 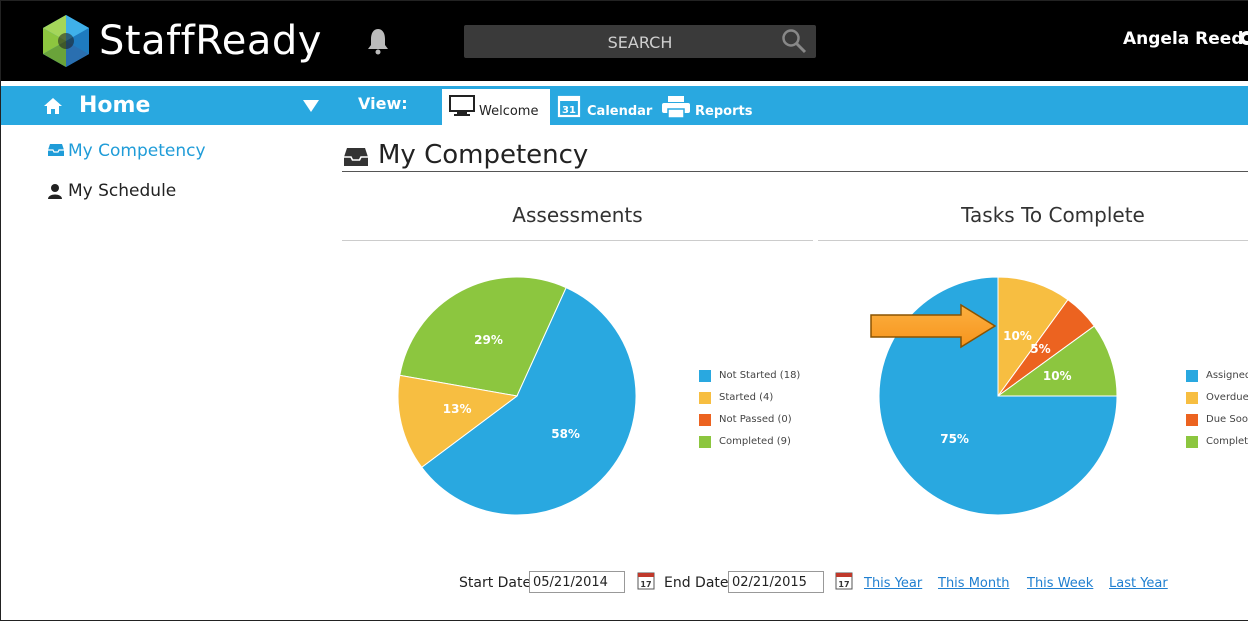 I want to click on pie-value-label: 75%, so click(x=954, y=438).